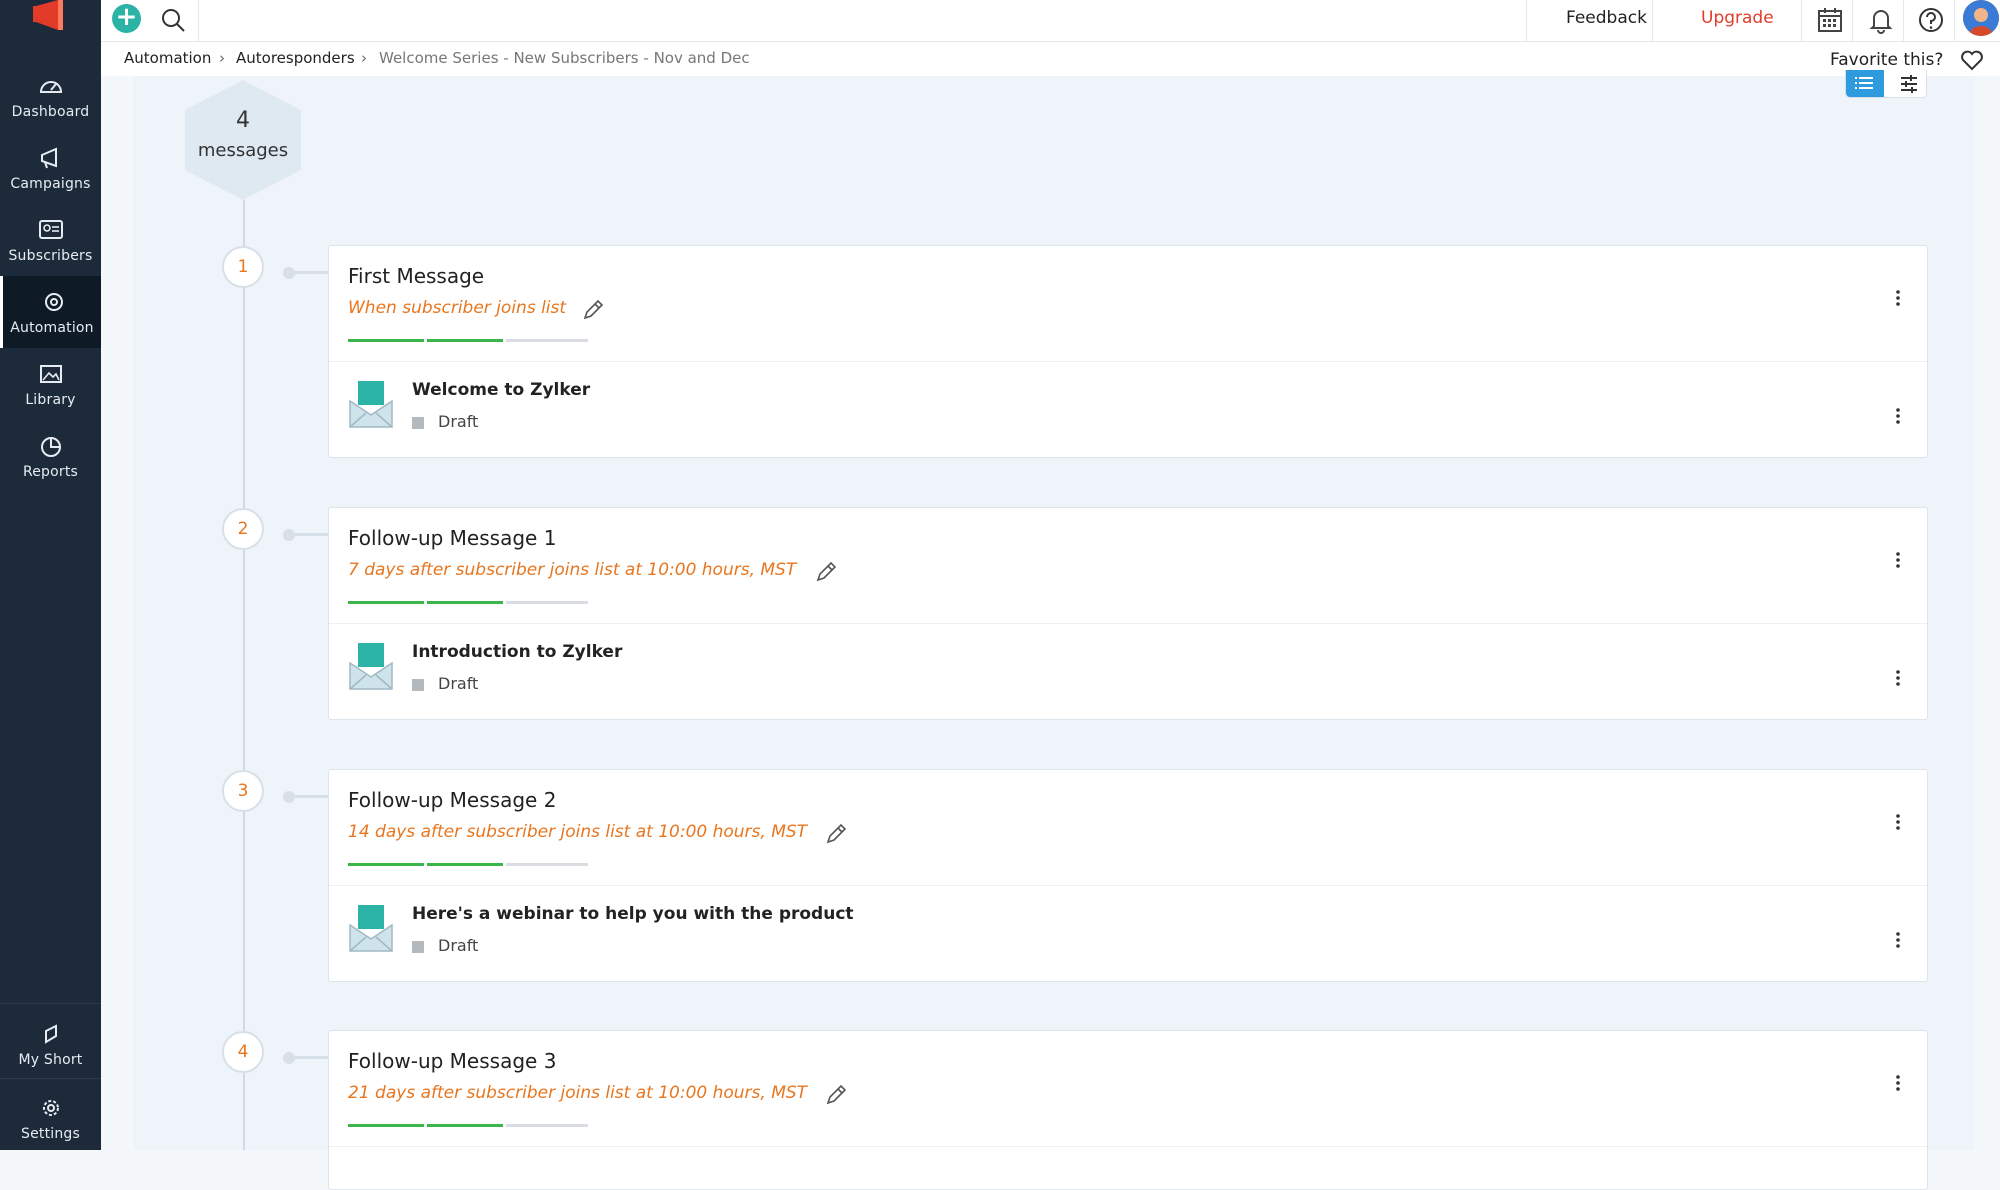  I want to click on message-count: 4, so click(243, 120).